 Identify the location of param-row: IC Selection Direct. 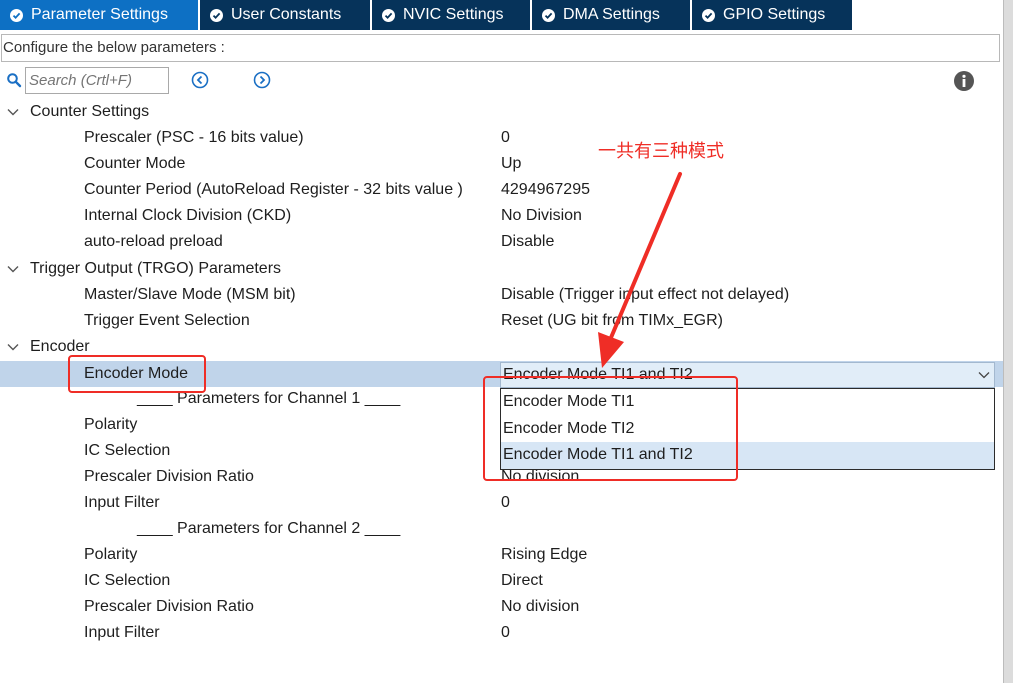
(501, 581).